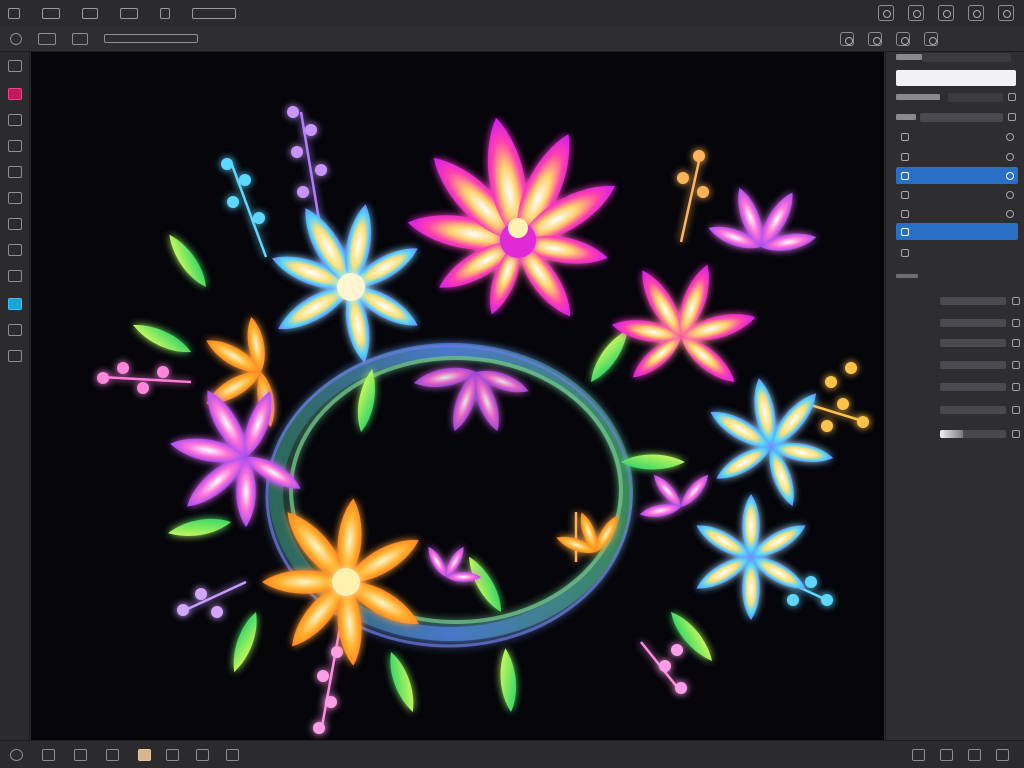  I want to click on tool-palette, so click(15, 396).